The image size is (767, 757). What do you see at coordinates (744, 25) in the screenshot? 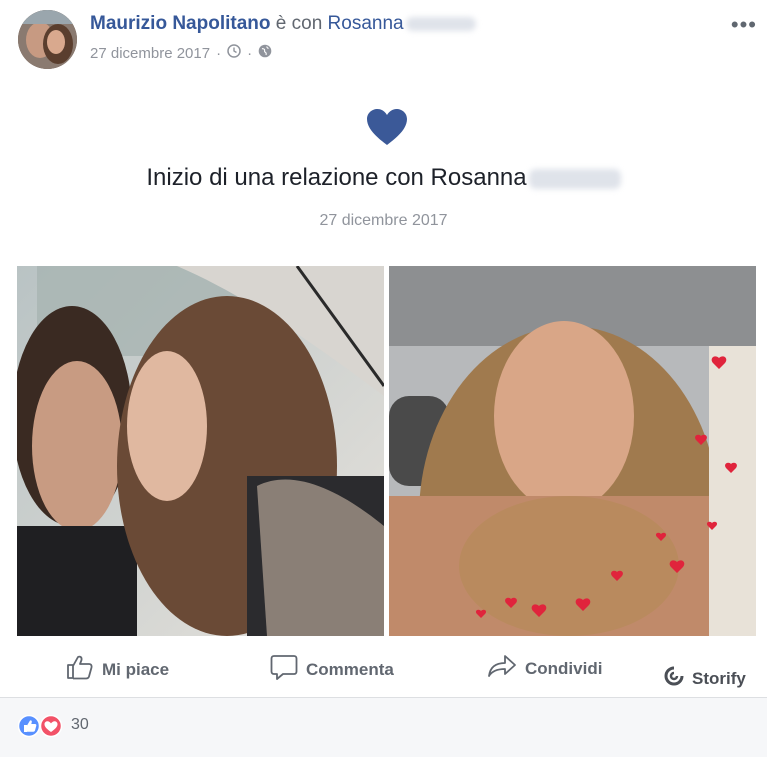
I see `more-options-button: •••` at bounding box center [744, 25].